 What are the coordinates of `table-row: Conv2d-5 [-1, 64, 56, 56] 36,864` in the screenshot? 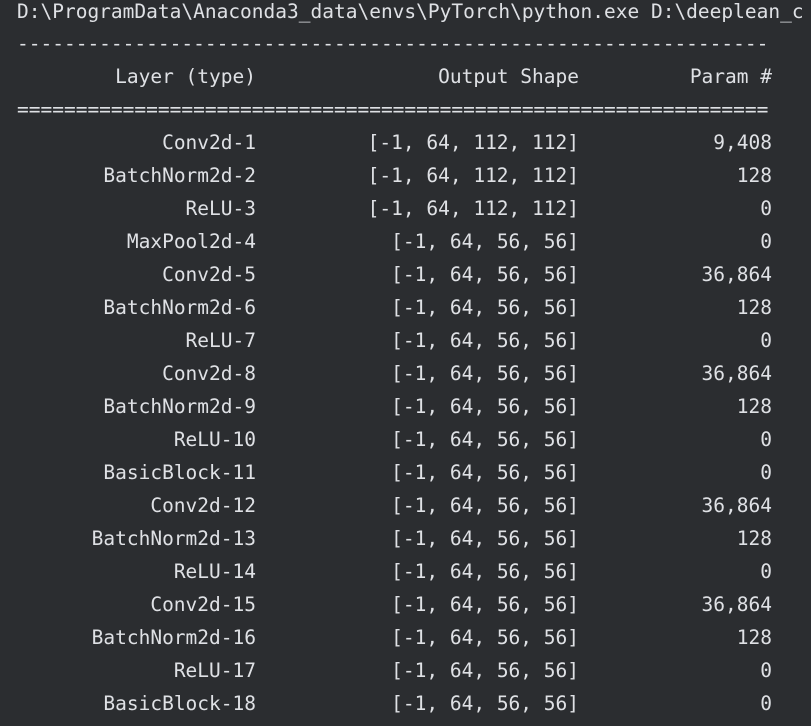 It's located at (405, 275).